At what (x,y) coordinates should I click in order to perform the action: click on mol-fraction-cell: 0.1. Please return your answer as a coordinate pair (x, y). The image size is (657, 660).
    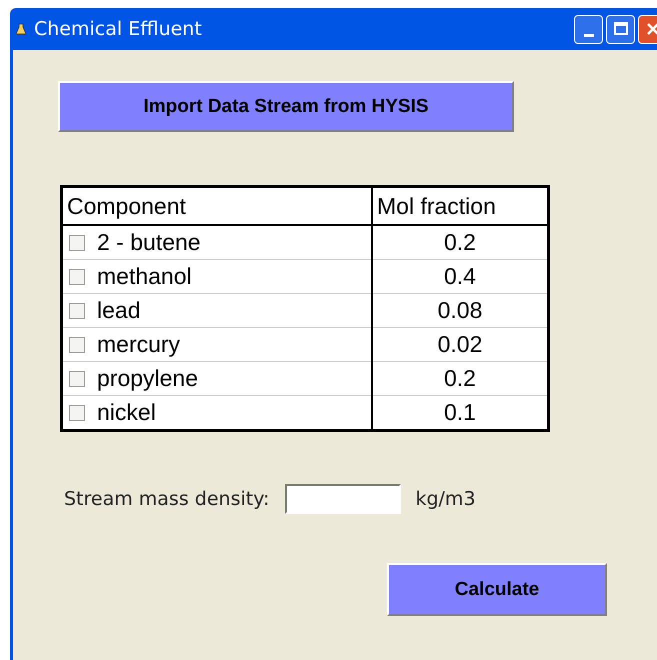
    Looking at the image, I should click on (460, 413).